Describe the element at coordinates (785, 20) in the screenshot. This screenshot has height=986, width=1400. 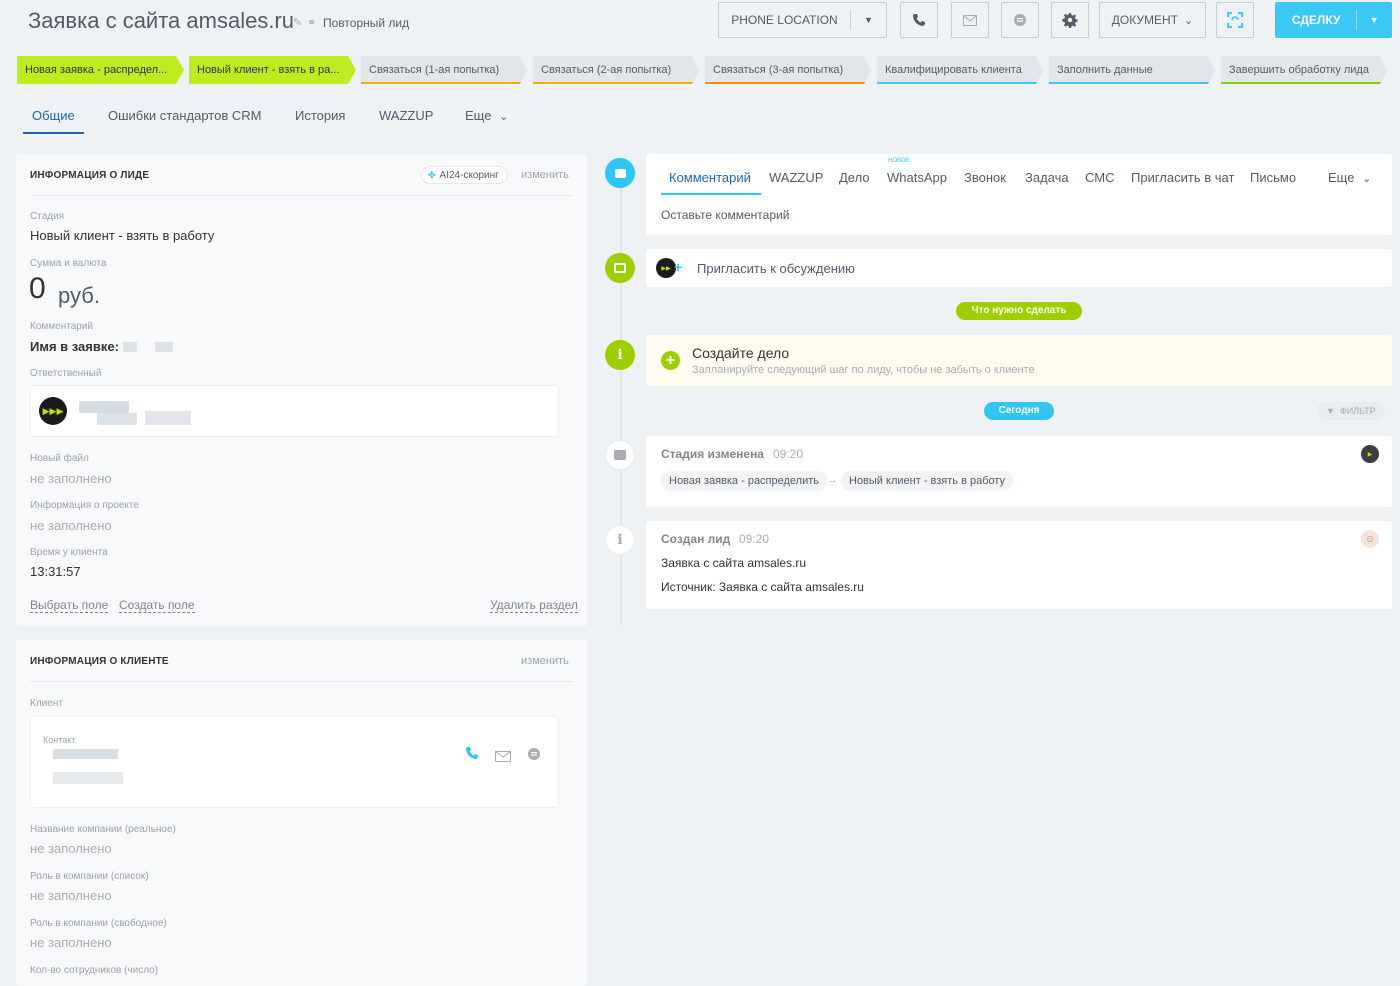
I see `phone-location-label: PHONE LOCATION` at that location.